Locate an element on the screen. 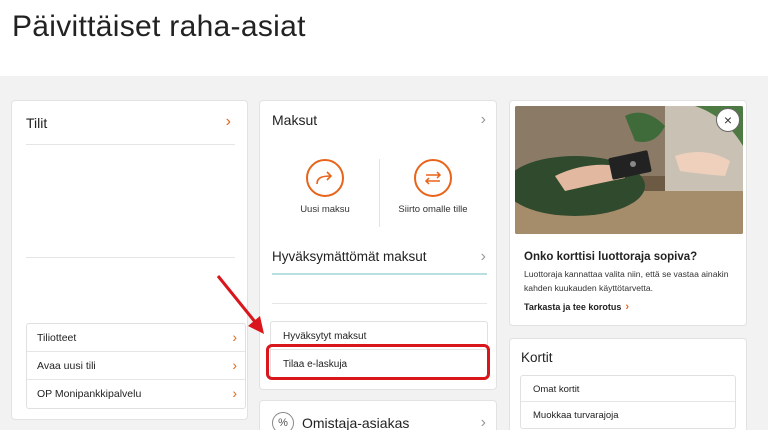 The image size is (768, 430). cards-card: Kortit Omat kortit Muokkaa turvarajoja is located at coordinates (628, 384).